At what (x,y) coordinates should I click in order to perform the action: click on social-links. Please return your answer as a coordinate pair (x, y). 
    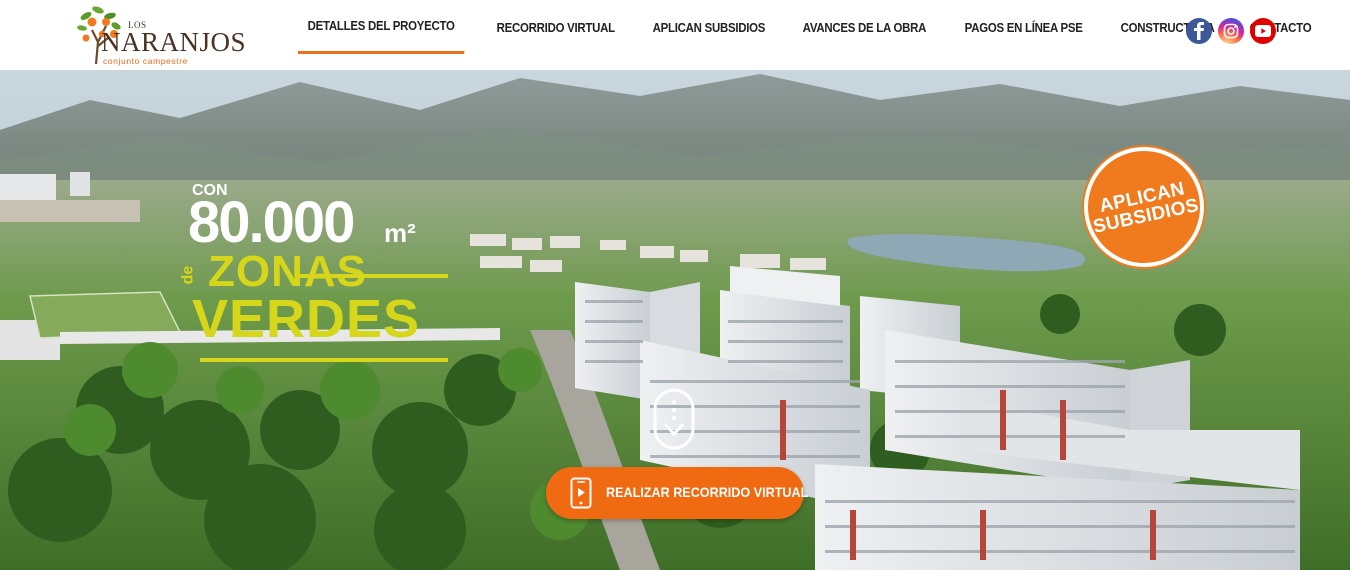
    Looking at the image, I should click on (1231, 31).